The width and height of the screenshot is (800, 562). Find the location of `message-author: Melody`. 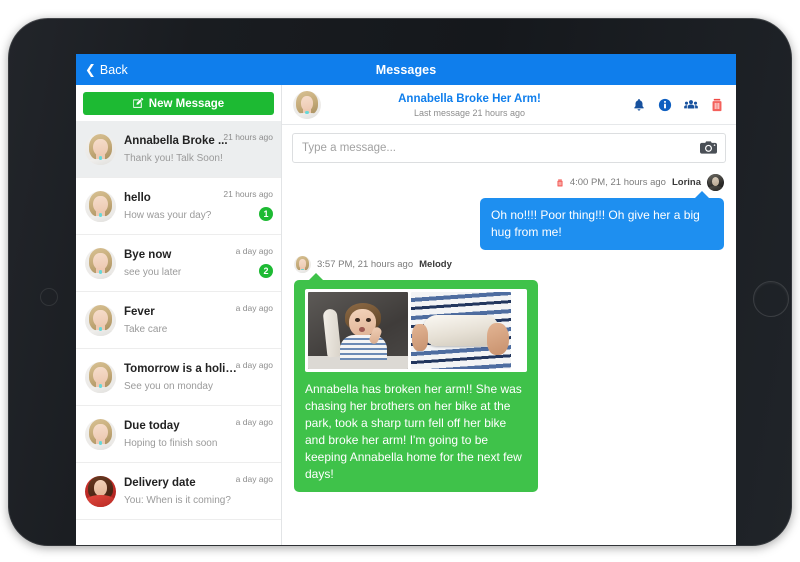

message-author: Melody is located at coordinates (435, 264).